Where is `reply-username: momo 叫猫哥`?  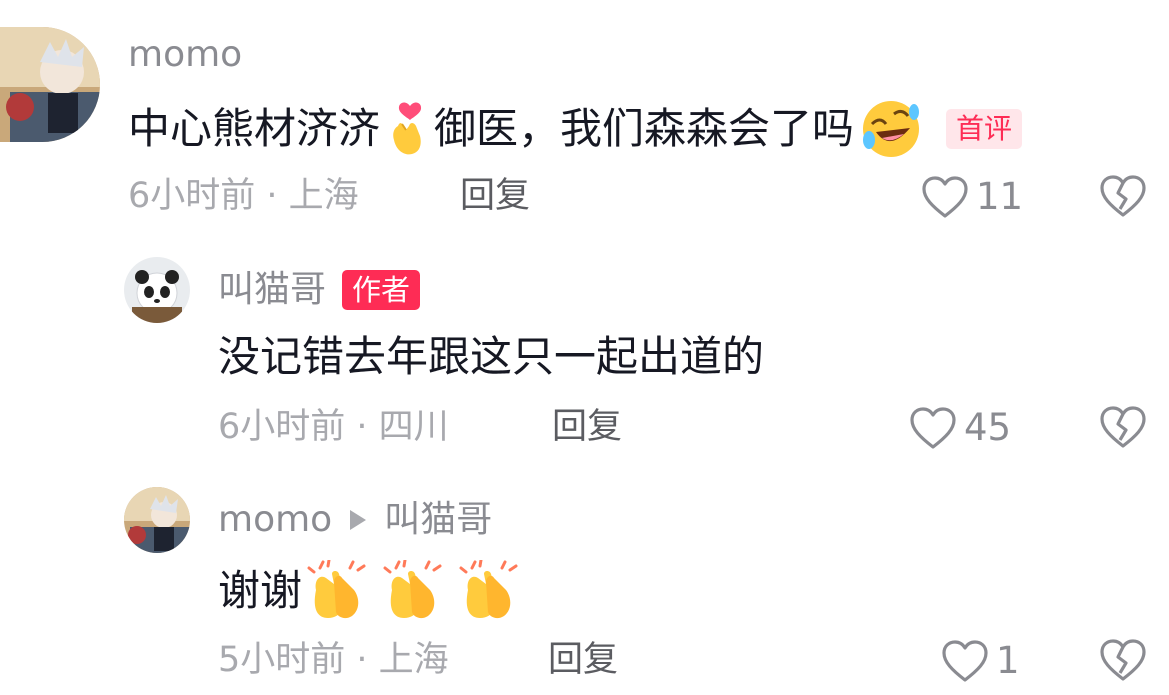 reply-username: momo 叫猫哥 is located at coordinates (355, 520).